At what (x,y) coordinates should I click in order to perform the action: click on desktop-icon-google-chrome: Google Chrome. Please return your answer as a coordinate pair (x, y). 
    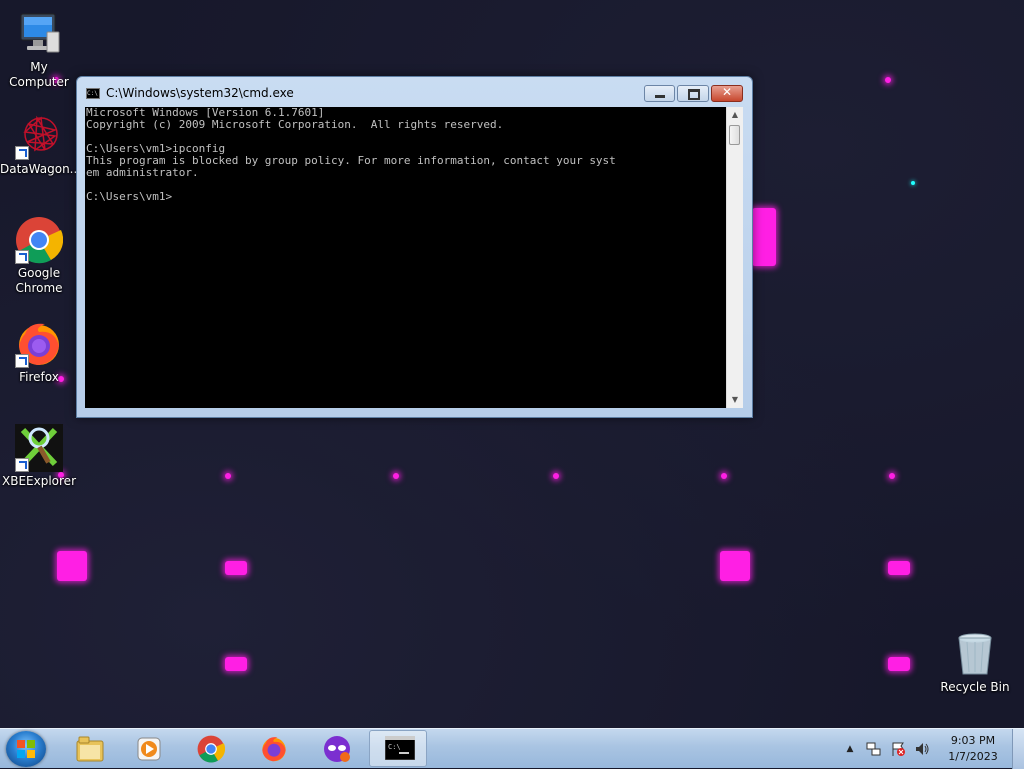
    Looking at the image, I should click on (39, 256).